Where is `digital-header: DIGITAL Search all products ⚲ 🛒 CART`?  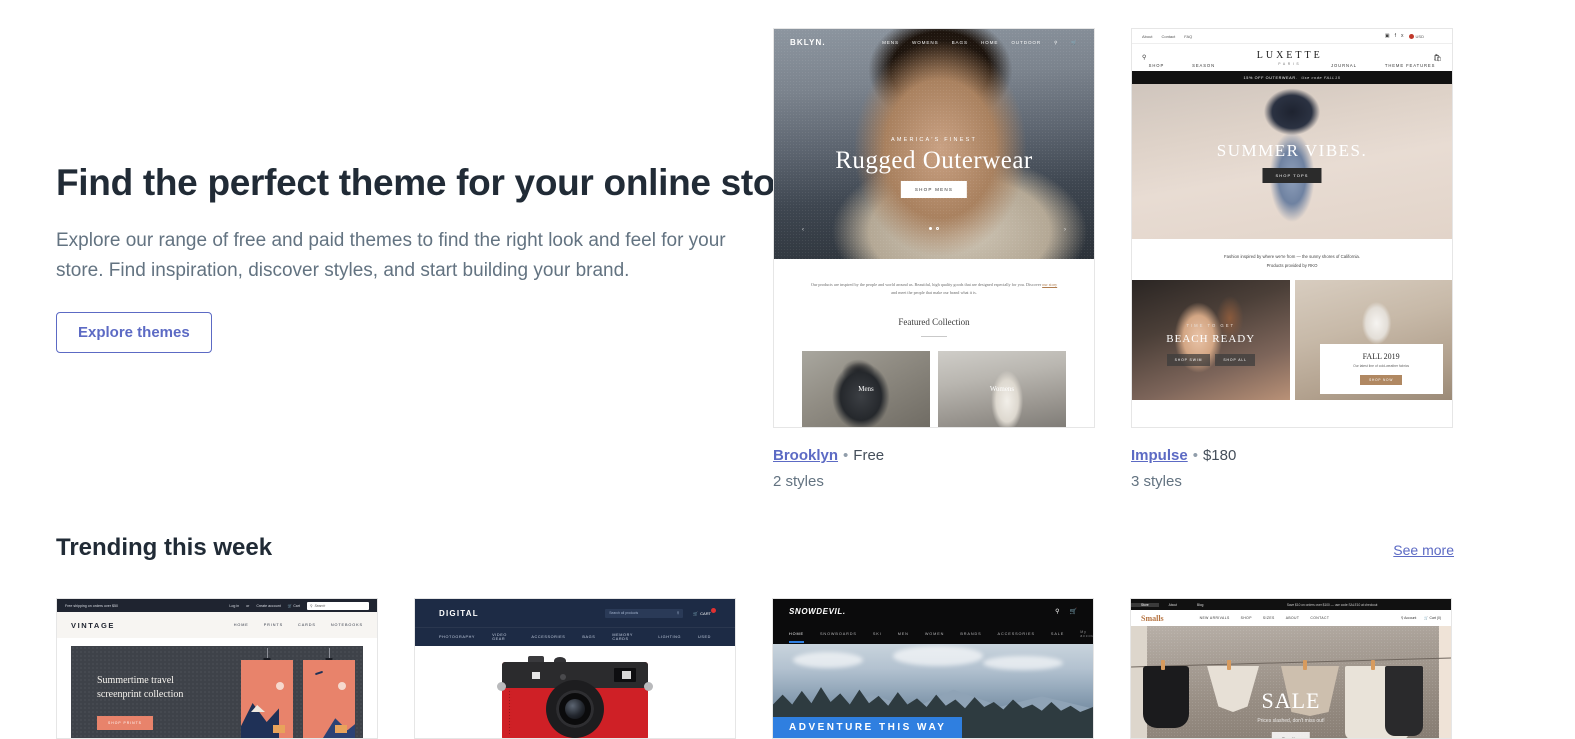
digital-header: DIGITAL Search all products ⚲ 🛒 CART is located at coordinates (575, 613).